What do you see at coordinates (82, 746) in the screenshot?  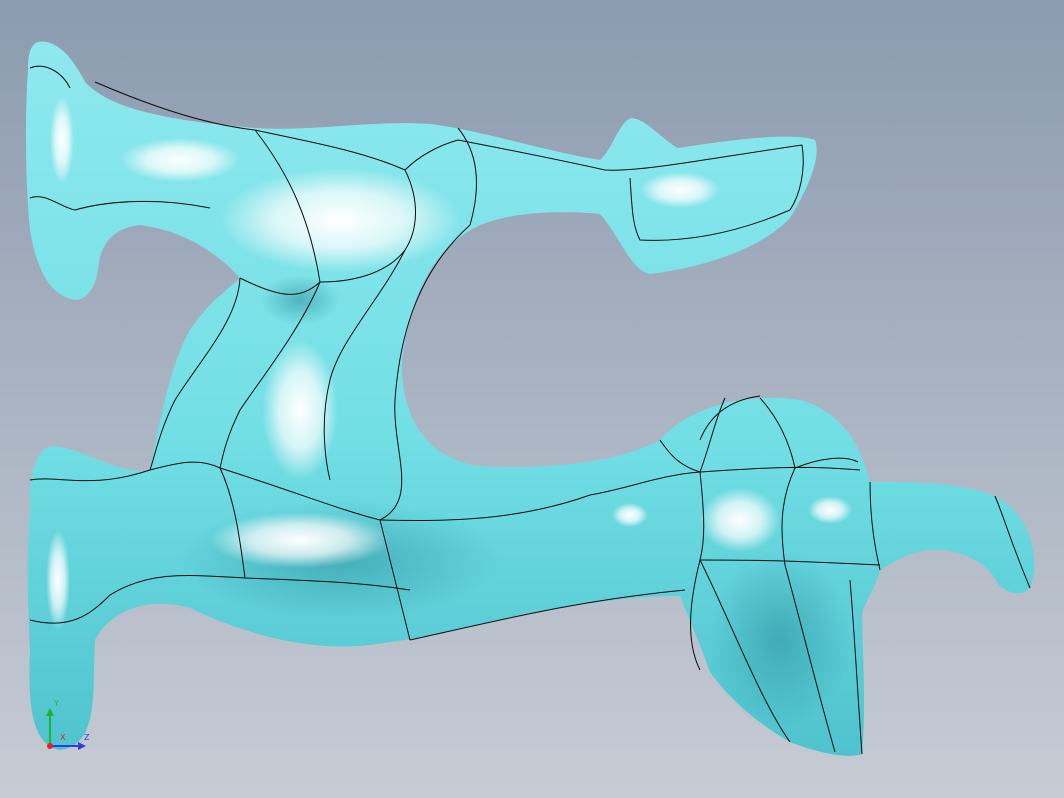 I see `z-axis-arrowhead` at bounding box center [82, 746].